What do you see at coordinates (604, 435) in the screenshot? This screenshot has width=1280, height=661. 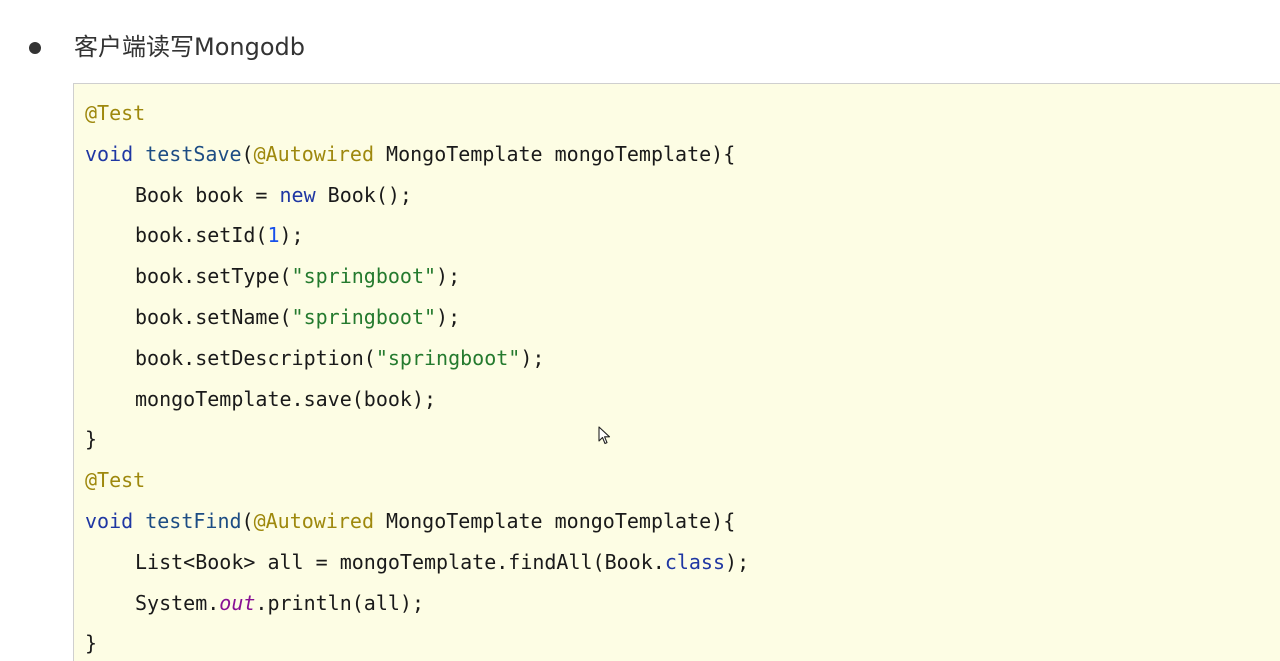 I see `mouse-pointer-icon` at bounding box center [604, 435].